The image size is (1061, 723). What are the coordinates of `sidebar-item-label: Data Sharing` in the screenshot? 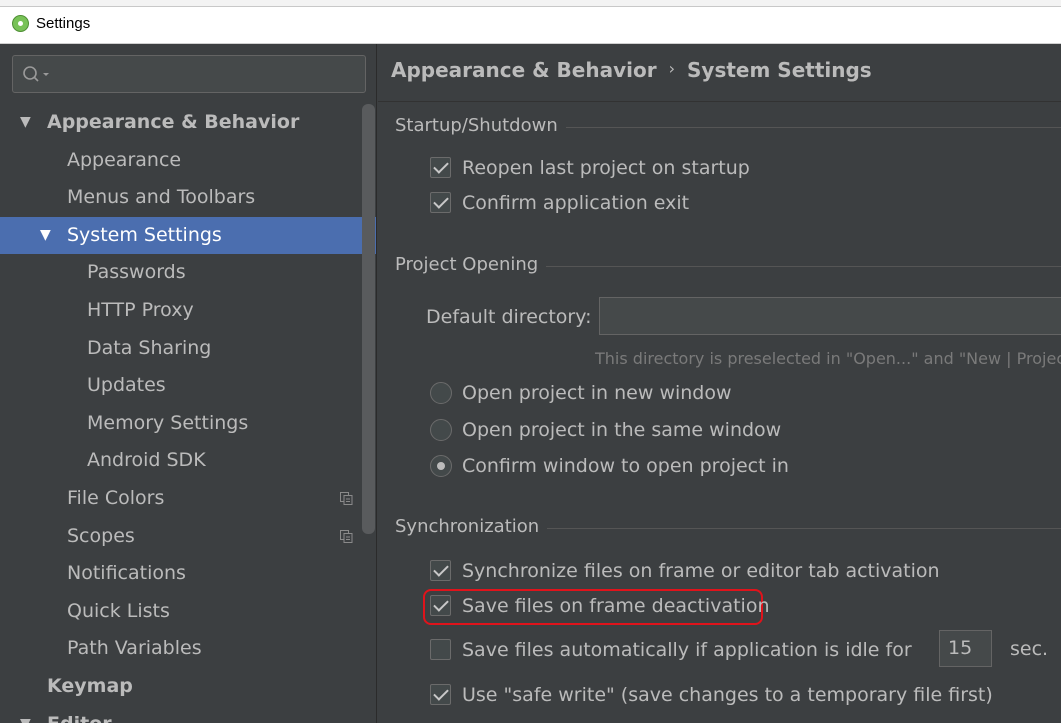 It's located at (149, 347).